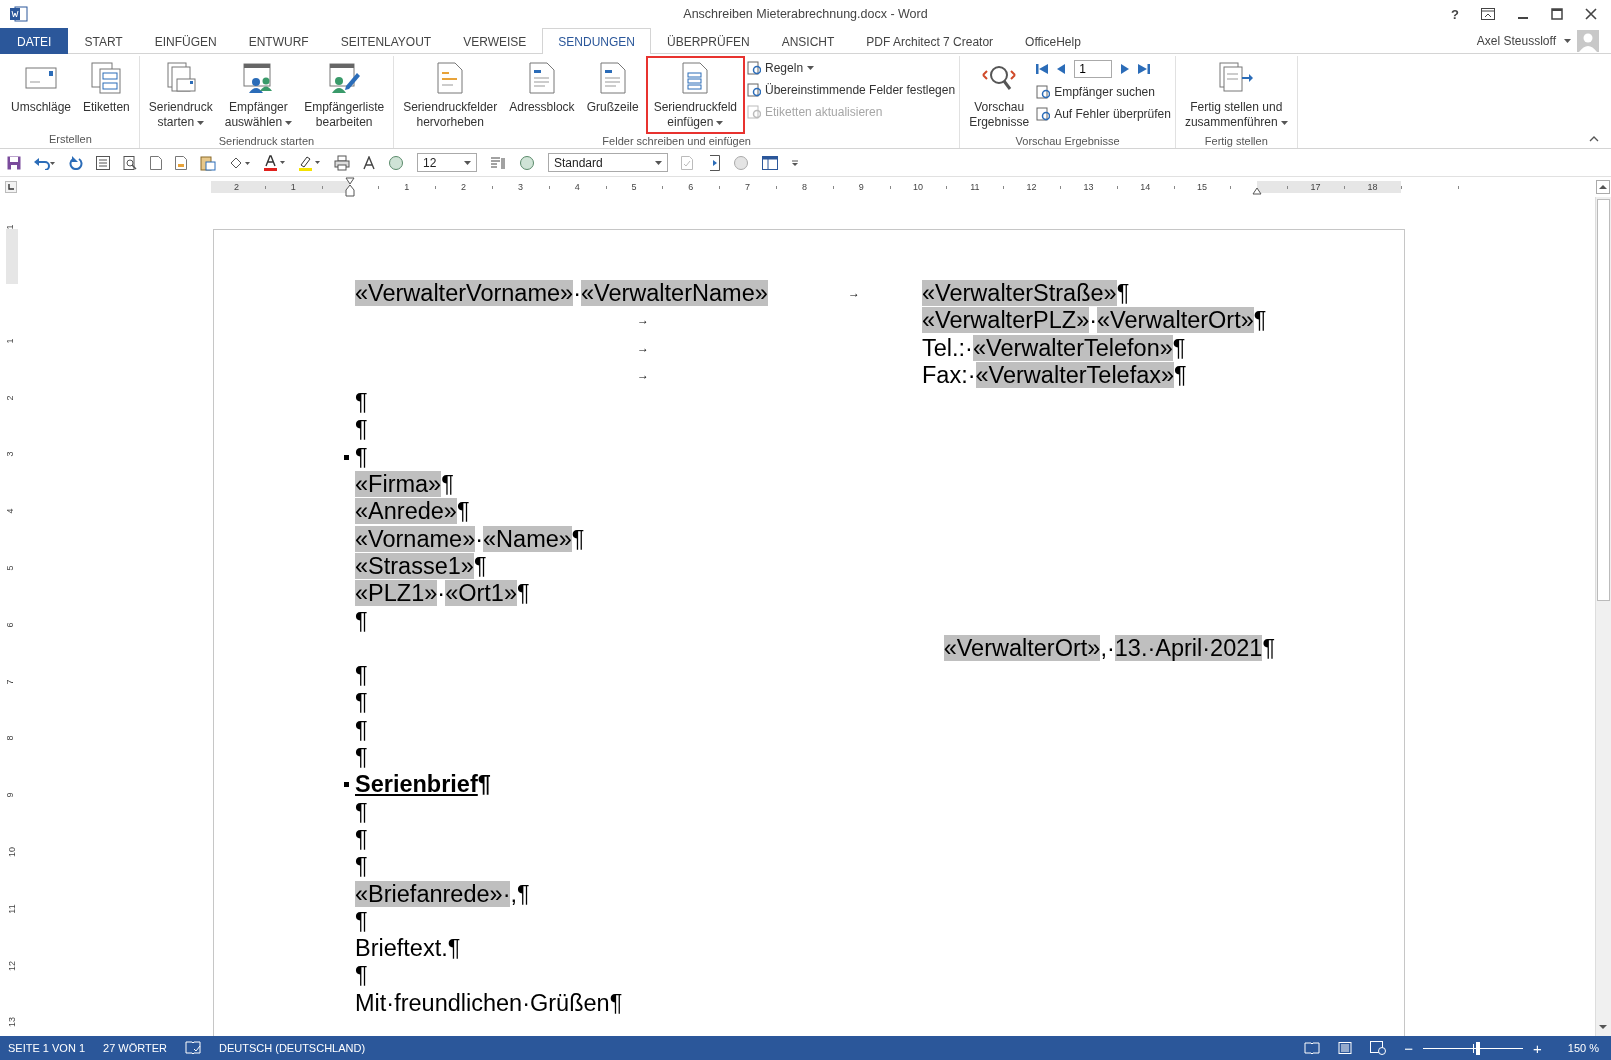 Image resolution: width=1611 pixels, height=1060 pixels. I want to click on record-number-field: 1, so click(1093, 69).